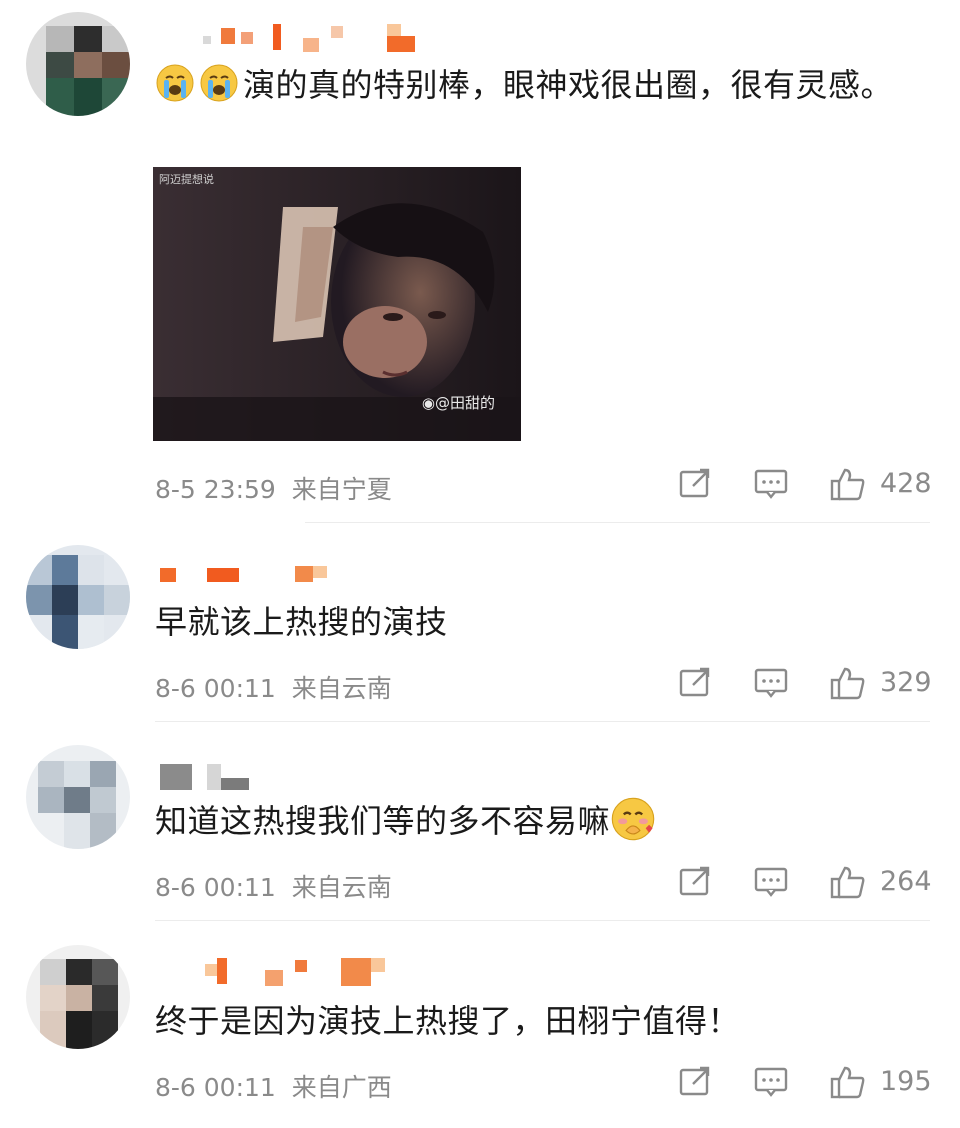 The height and width of the screenshot is (1128, 960). I want to click on comment-text: 知道这热搜我们等的多不容易嘛, so click(525, 821).